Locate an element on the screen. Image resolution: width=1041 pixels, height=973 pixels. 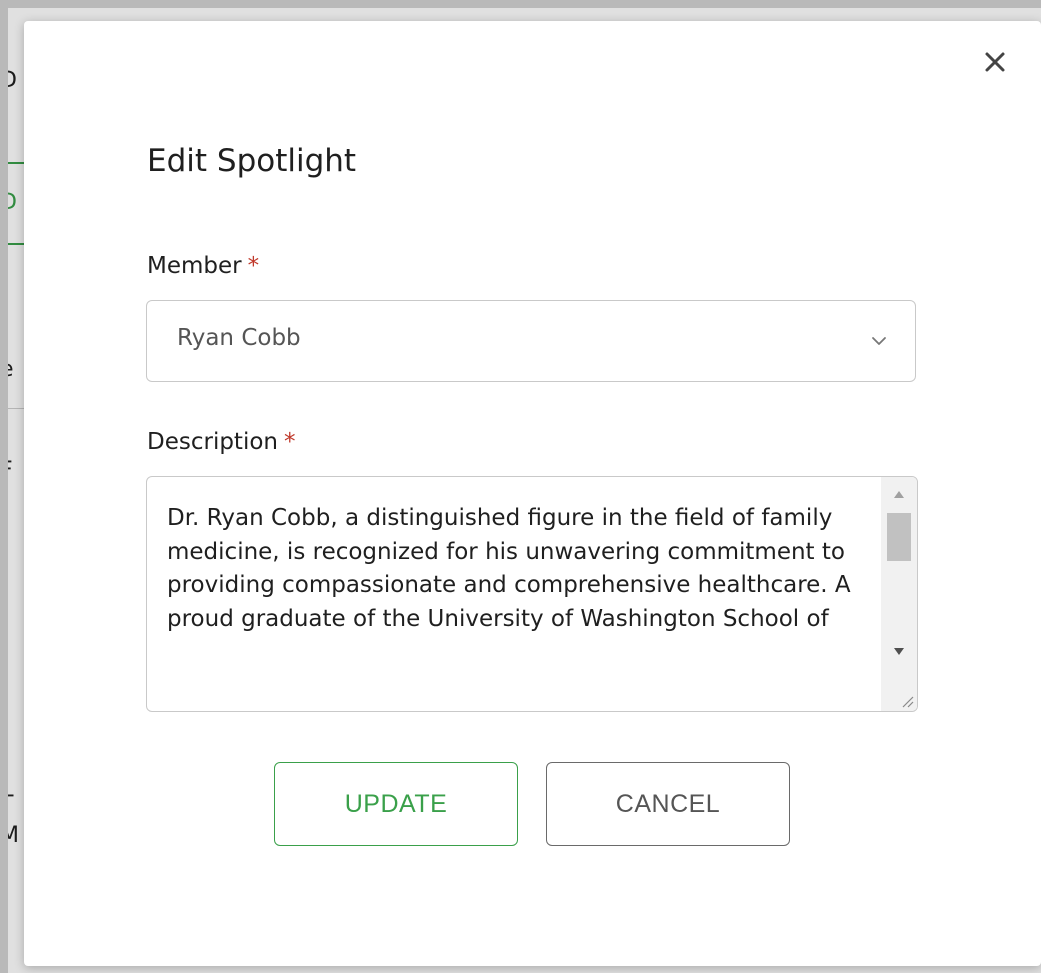
member-label: Member * is located at coordinates (203, 266).